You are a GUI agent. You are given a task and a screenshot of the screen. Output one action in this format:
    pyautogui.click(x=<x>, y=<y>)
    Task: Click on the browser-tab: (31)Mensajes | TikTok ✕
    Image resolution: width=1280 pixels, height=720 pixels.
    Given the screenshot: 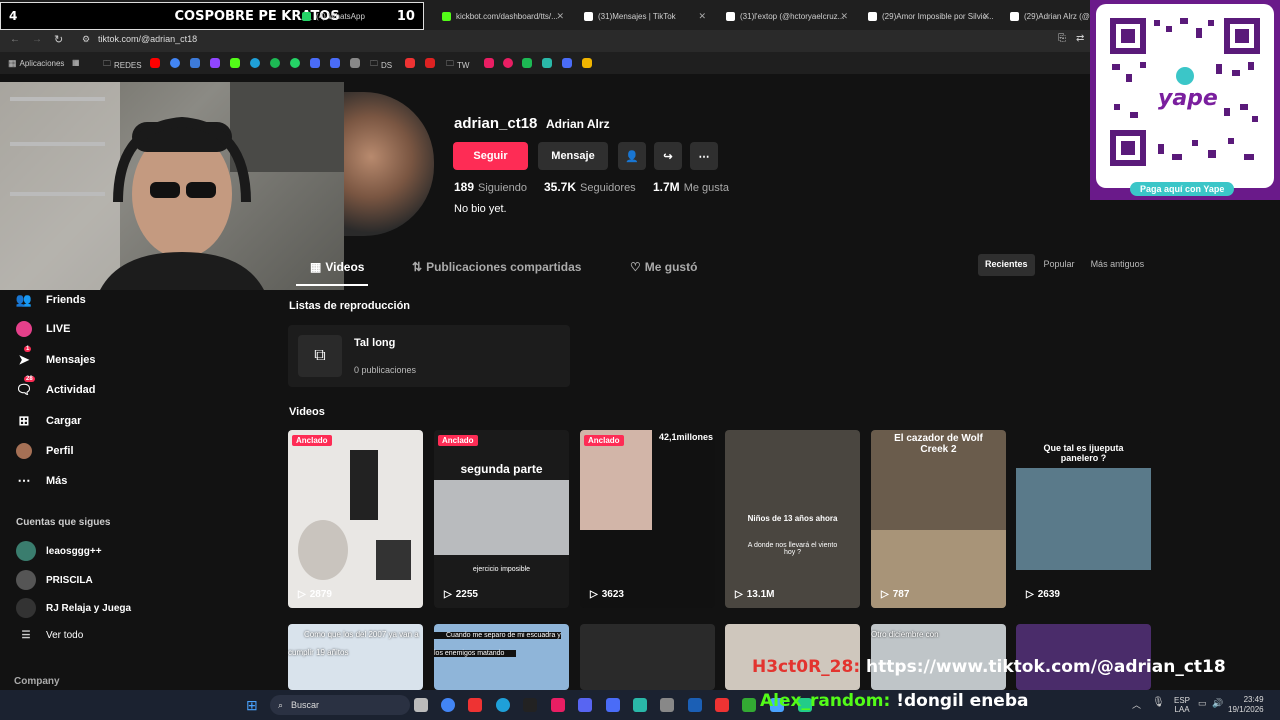 What is the action you would take?
    pyautogui.click(x=647, y=16)
    